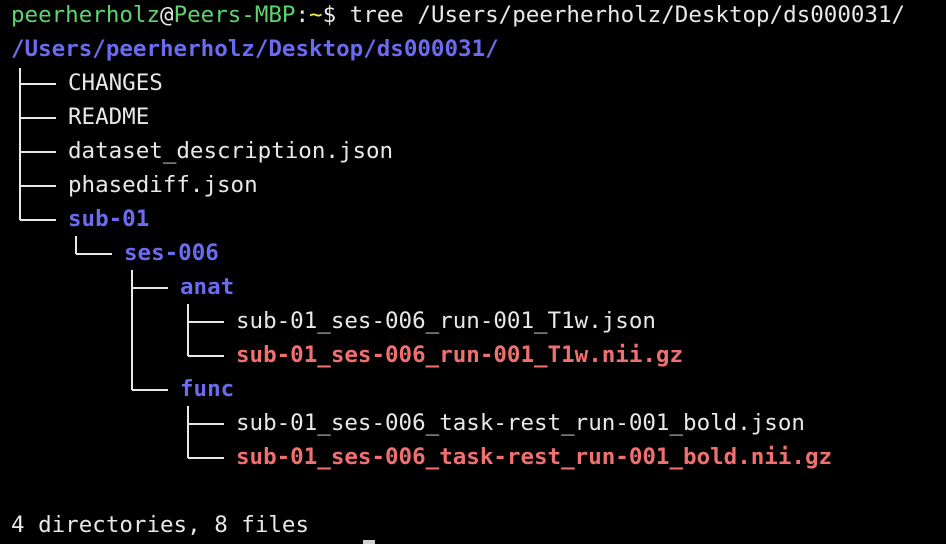 The image size is (946, 544). What do you see at coordinates (163, 185) in the screenshot?
I see `tree-entry-file: phasediff.json` at bounding box center [163, 185].